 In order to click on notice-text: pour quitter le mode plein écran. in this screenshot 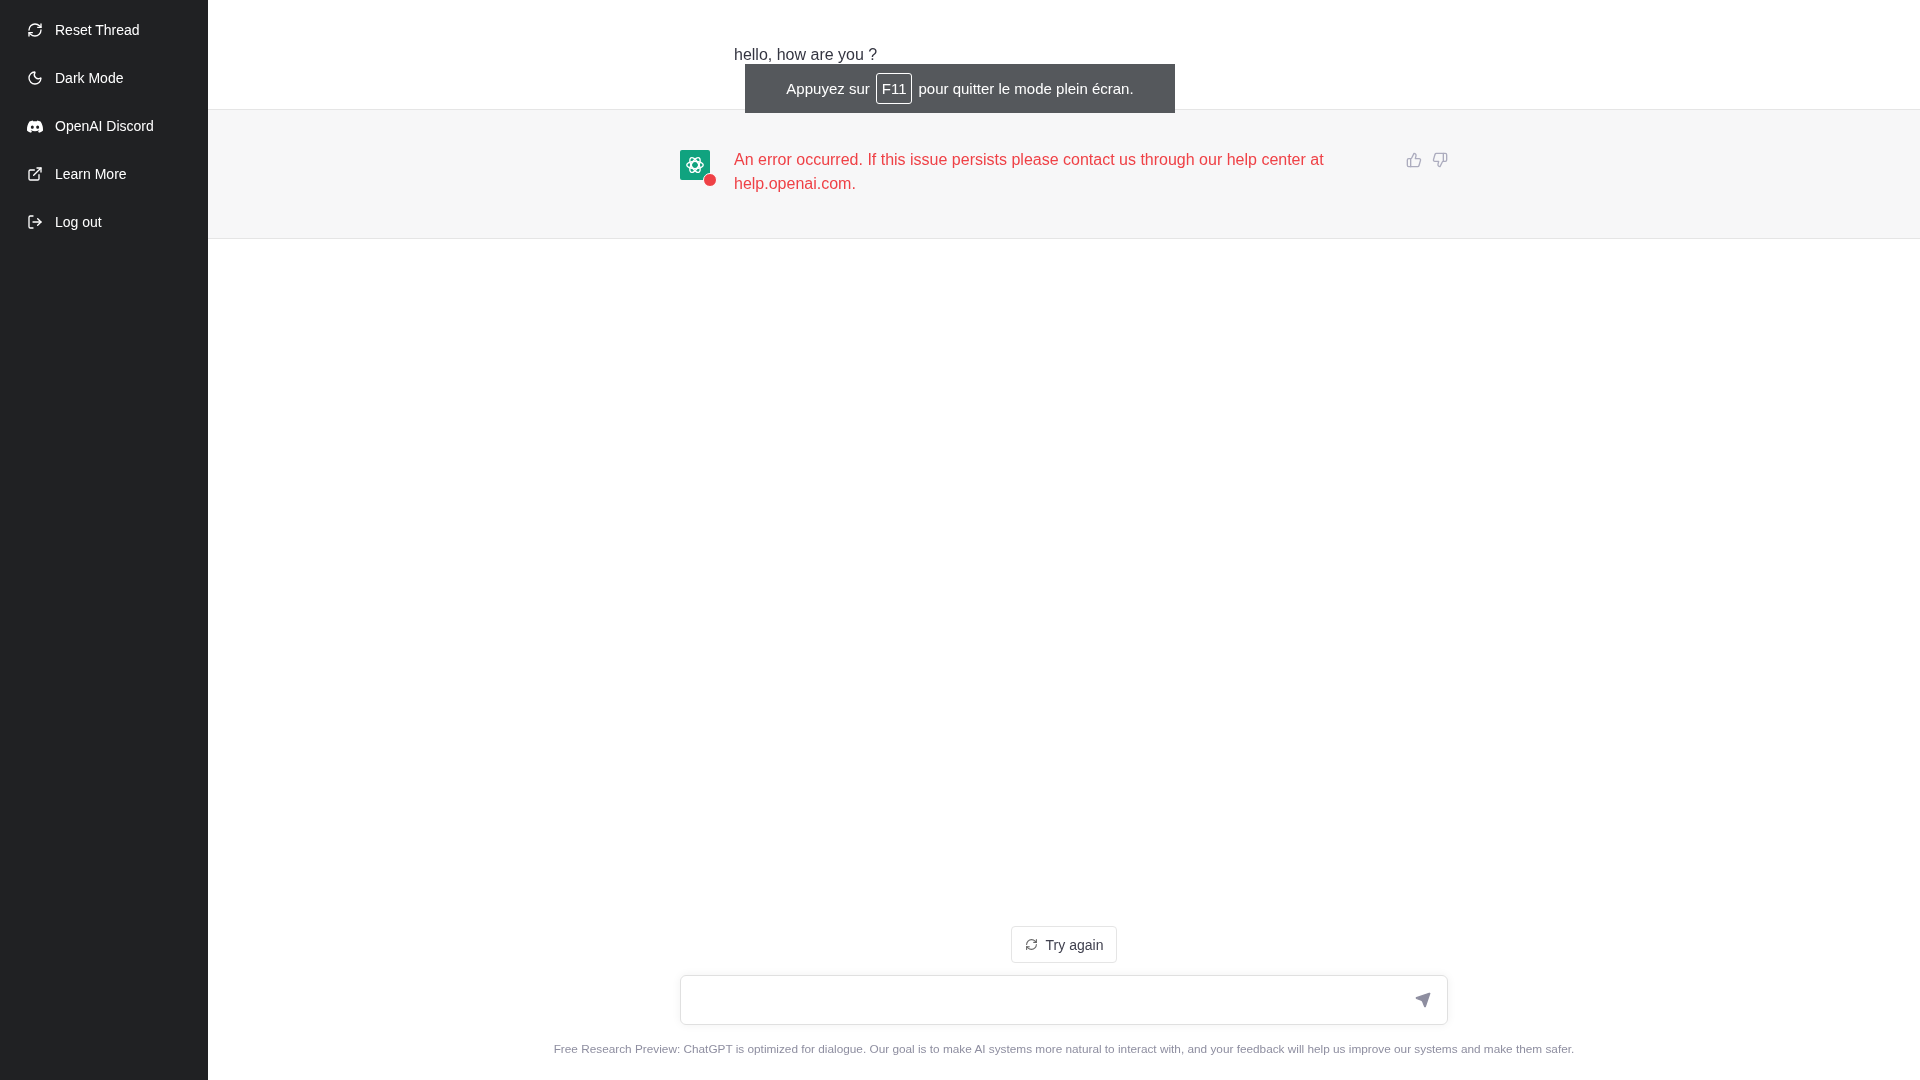, I will do `click(1026, 88)`.